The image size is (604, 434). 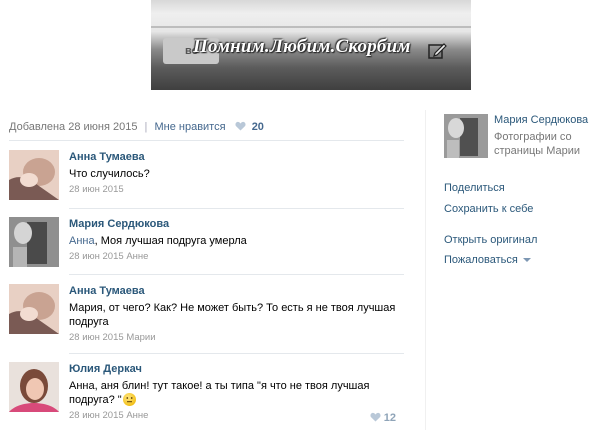 What do you see at coordinates (437, 51) in the screenshot?
I see `edit-icon` at bounding box center [437, 51].